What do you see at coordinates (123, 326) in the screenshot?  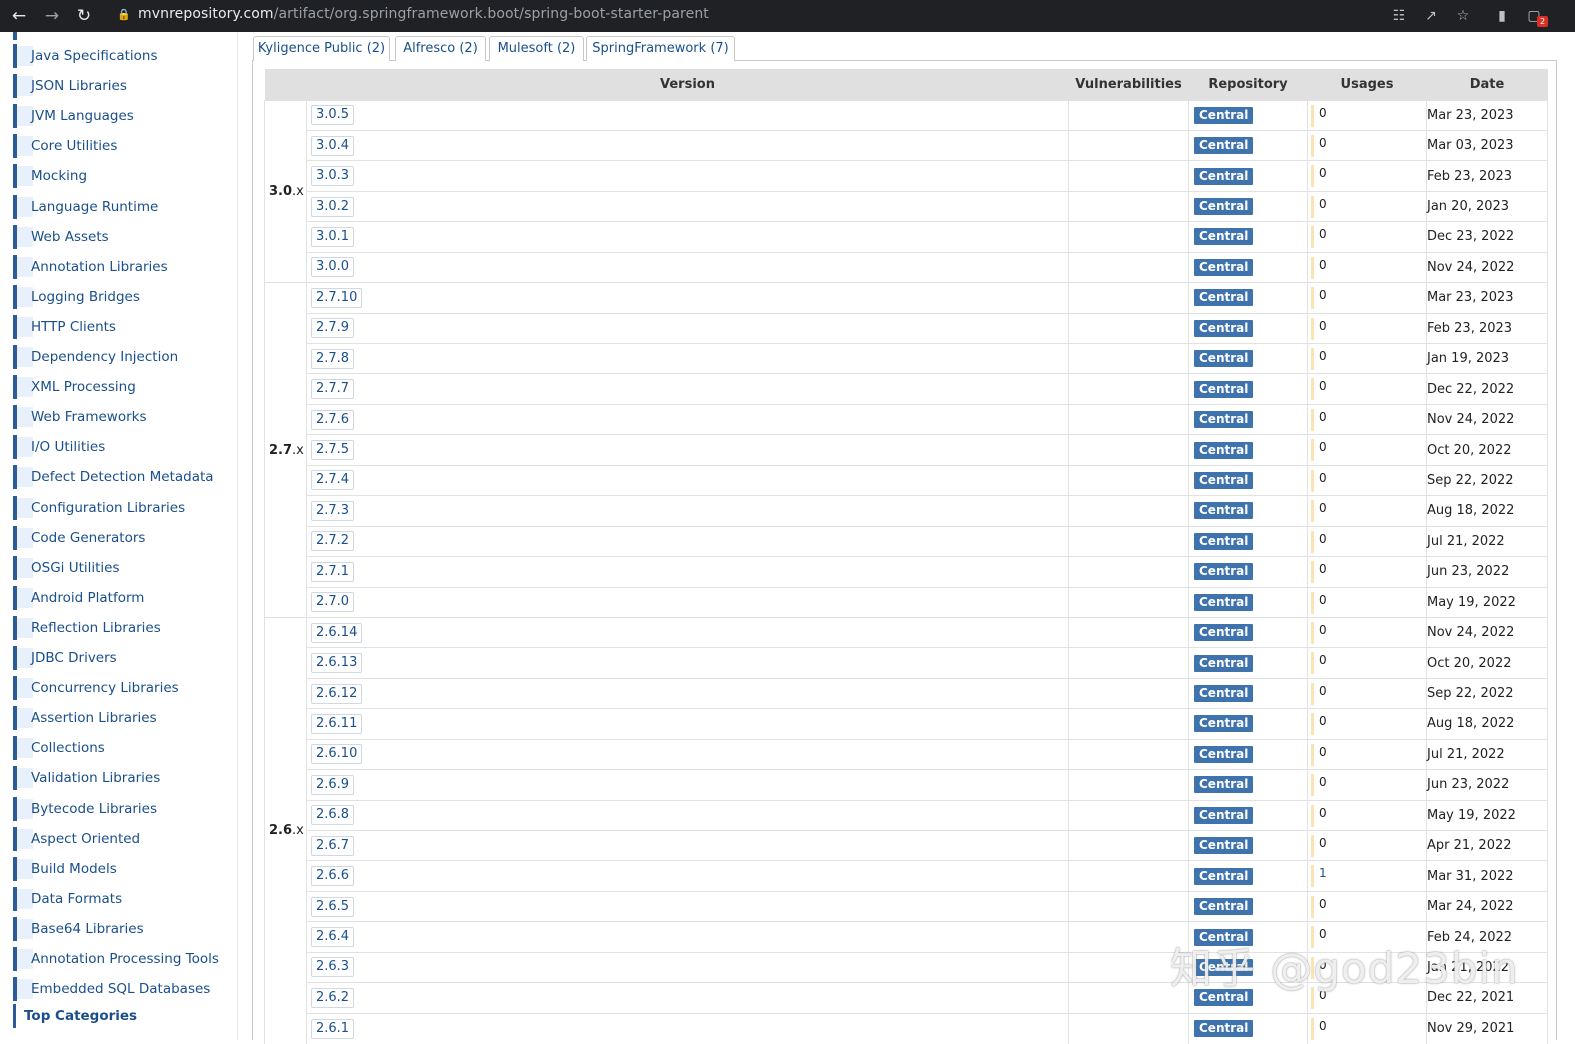 I see `sidebar-item: HTTP Clients` at bounding box center [123, 326].